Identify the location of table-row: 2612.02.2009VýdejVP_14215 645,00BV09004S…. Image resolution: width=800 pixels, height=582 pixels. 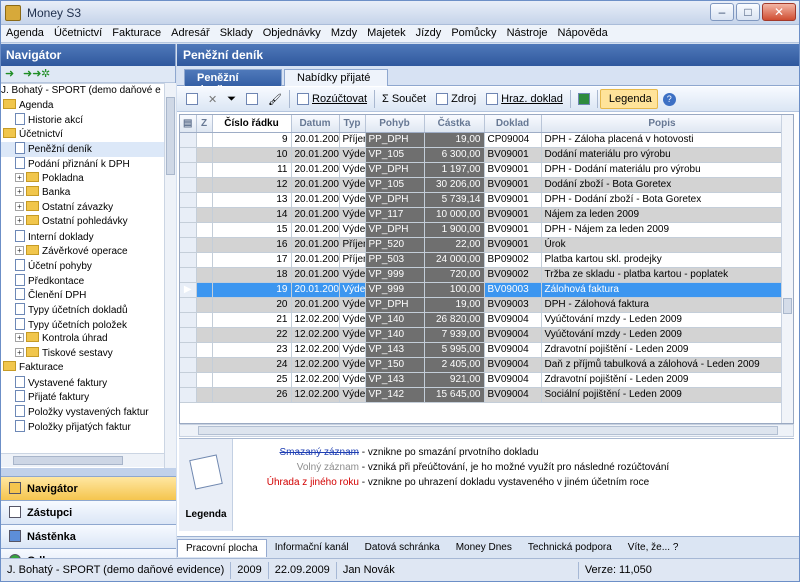
(482, 395).